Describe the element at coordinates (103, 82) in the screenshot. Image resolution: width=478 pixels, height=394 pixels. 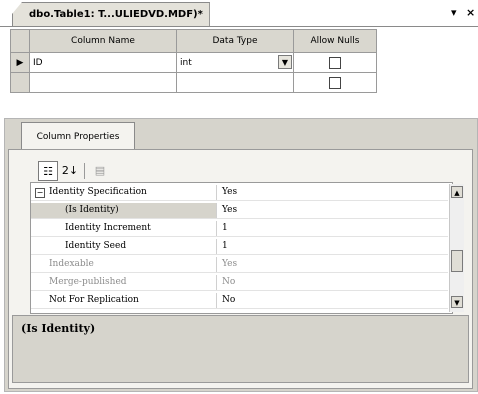
I see `column-name-cell` at that location.